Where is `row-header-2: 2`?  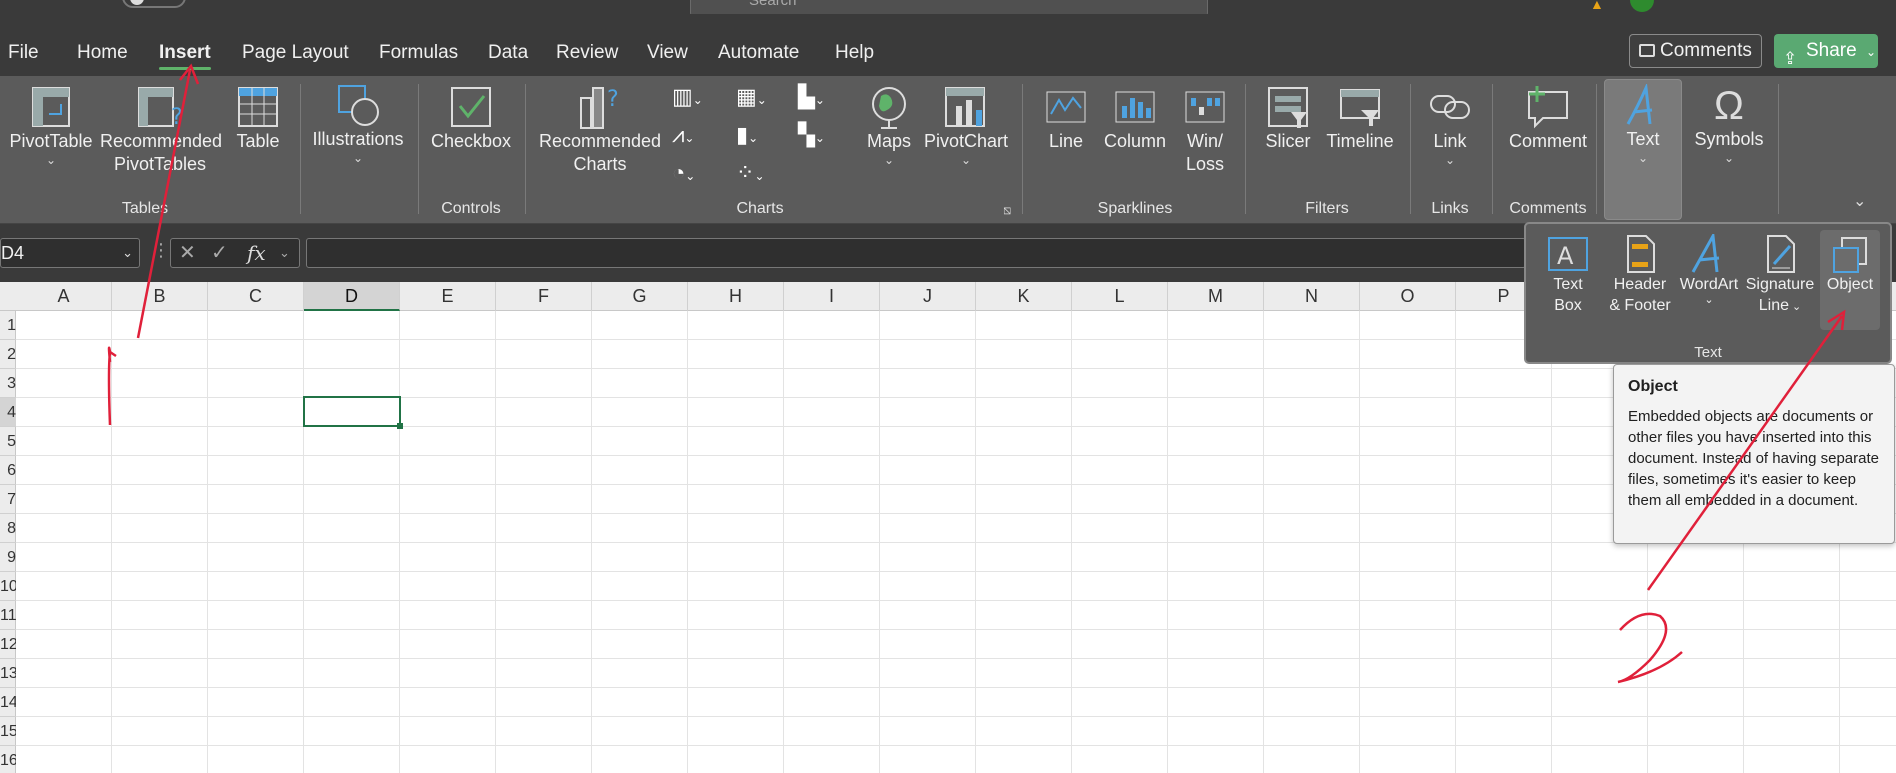
row-header-2: 2 is located at coordinates (8, 354).